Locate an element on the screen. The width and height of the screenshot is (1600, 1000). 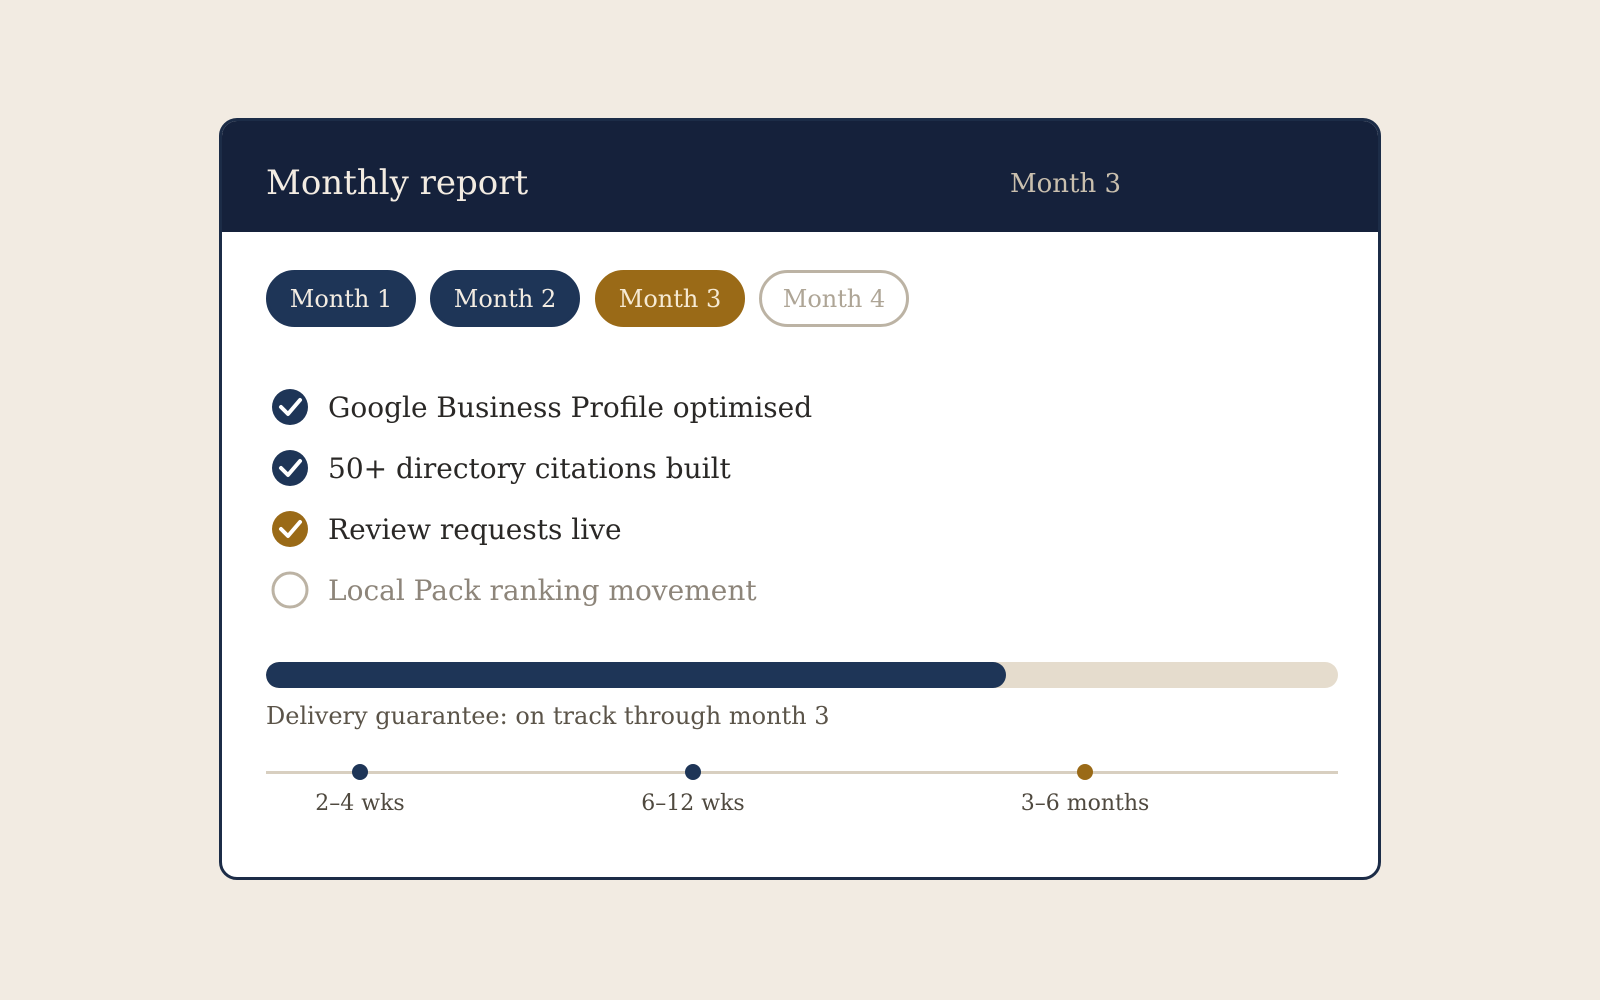
checklist-item-label: Google Business Profile optimised is located at coordinates (570, 407).